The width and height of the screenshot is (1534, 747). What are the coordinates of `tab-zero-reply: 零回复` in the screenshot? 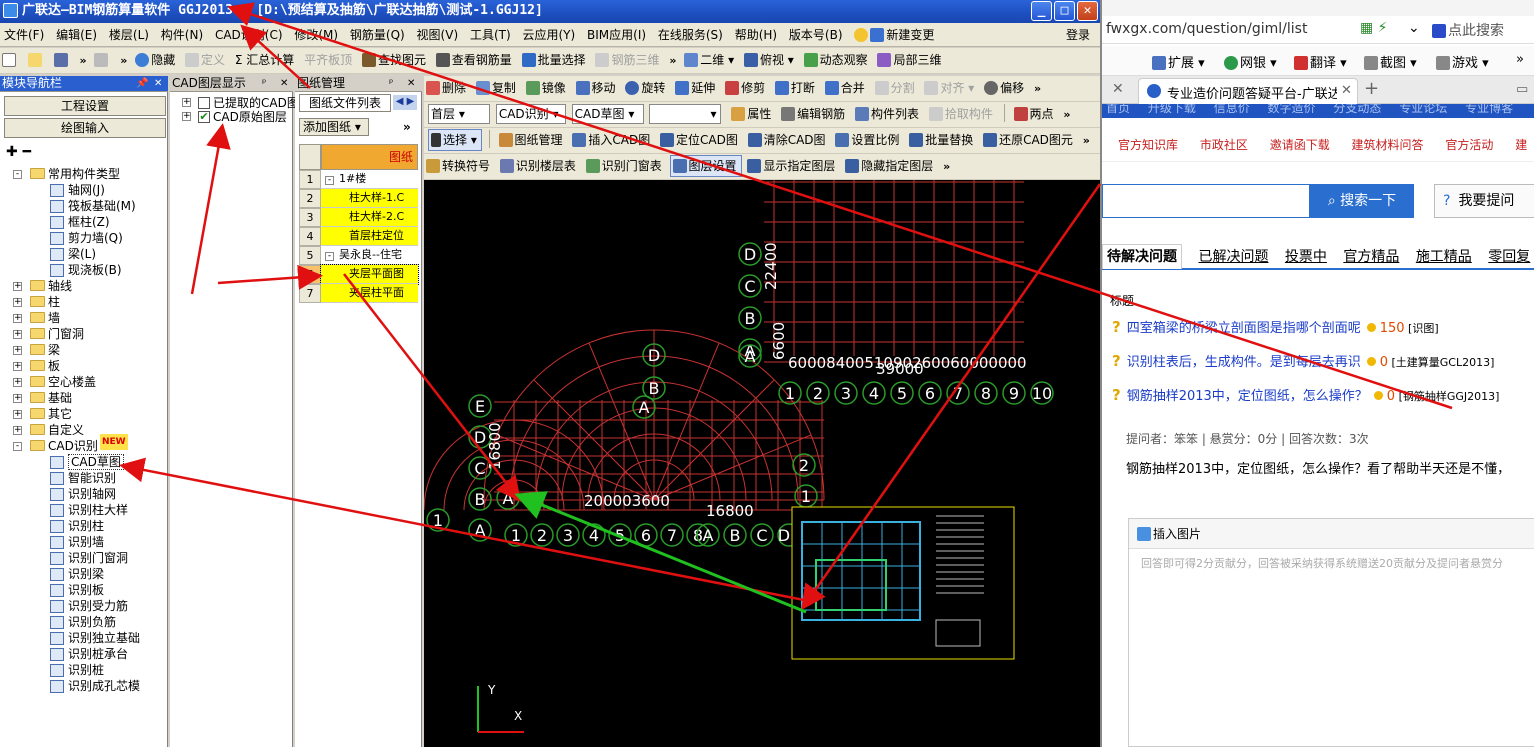 It's located at (1509, 257).